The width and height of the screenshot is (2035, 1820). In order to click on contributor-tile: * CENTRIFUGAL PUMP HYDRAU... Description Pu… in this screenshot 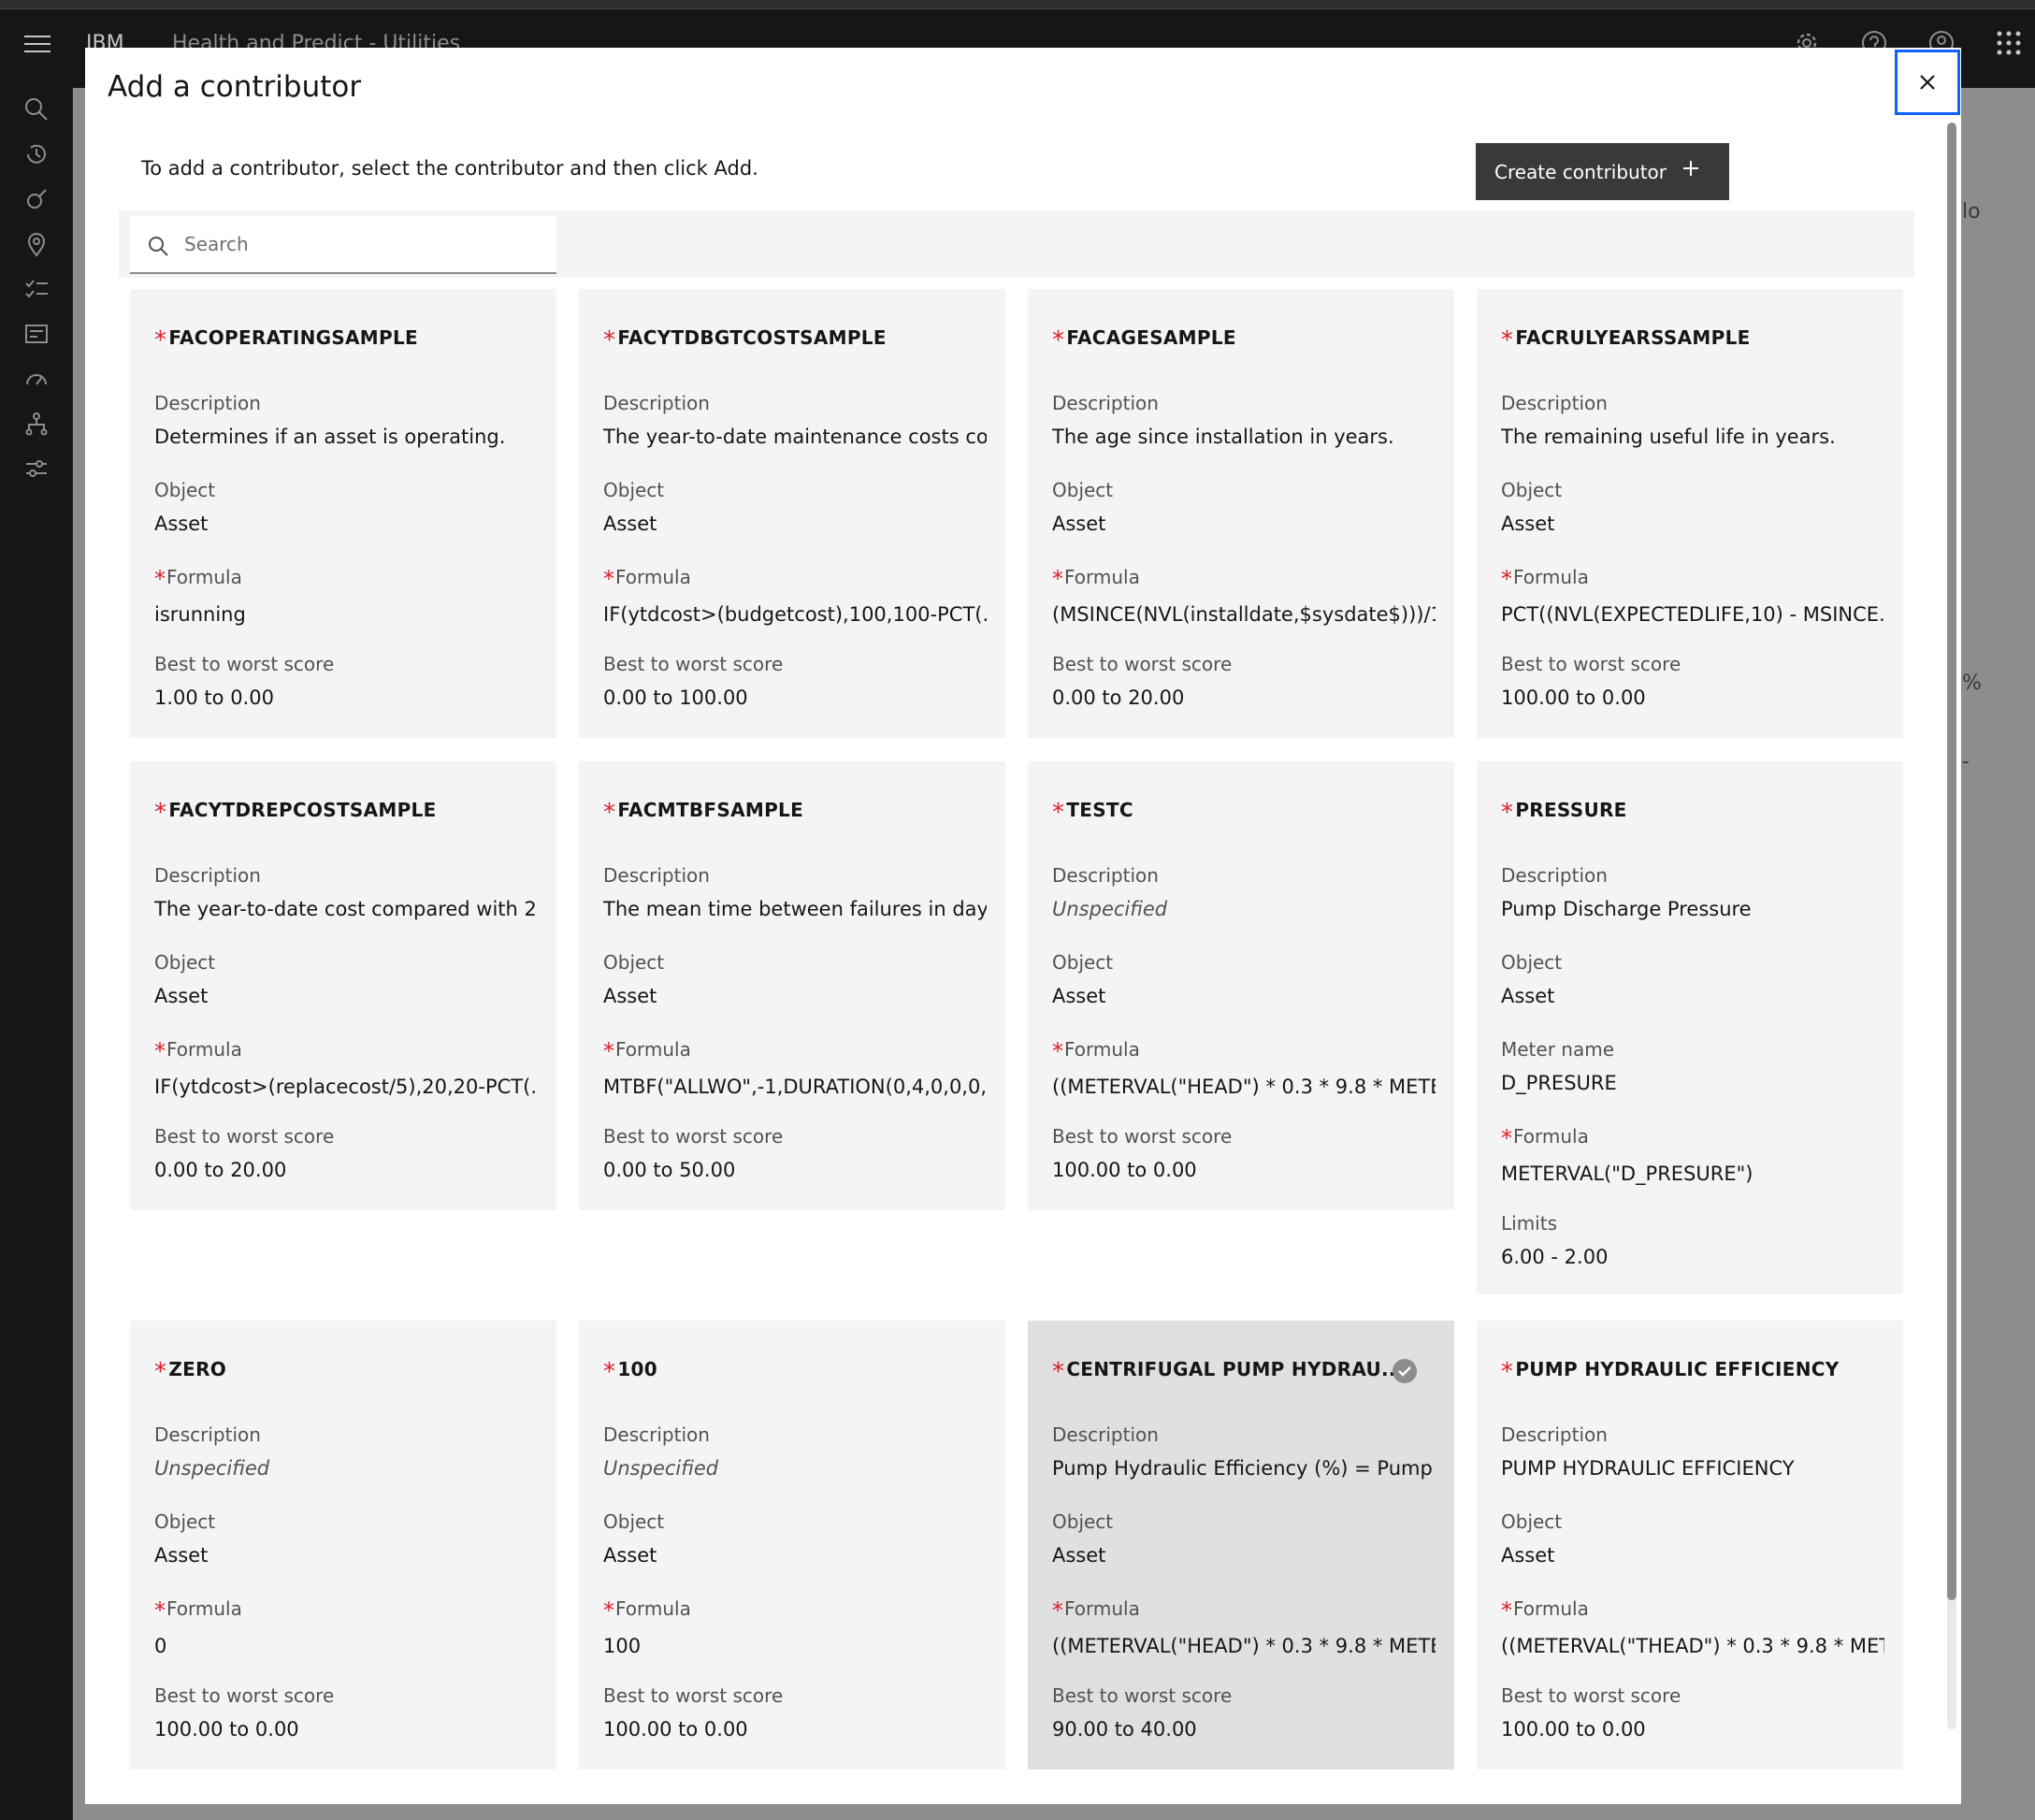, I will do `click(1241, 1545)`.